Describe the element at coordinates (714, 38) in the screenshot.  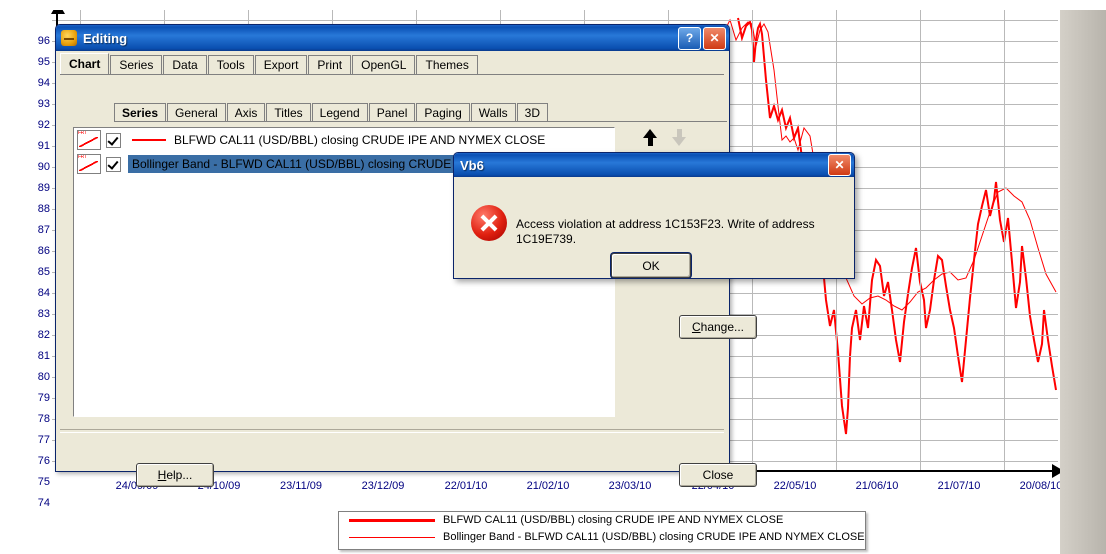
I see `close-titlebar-button: ✕` at that location.